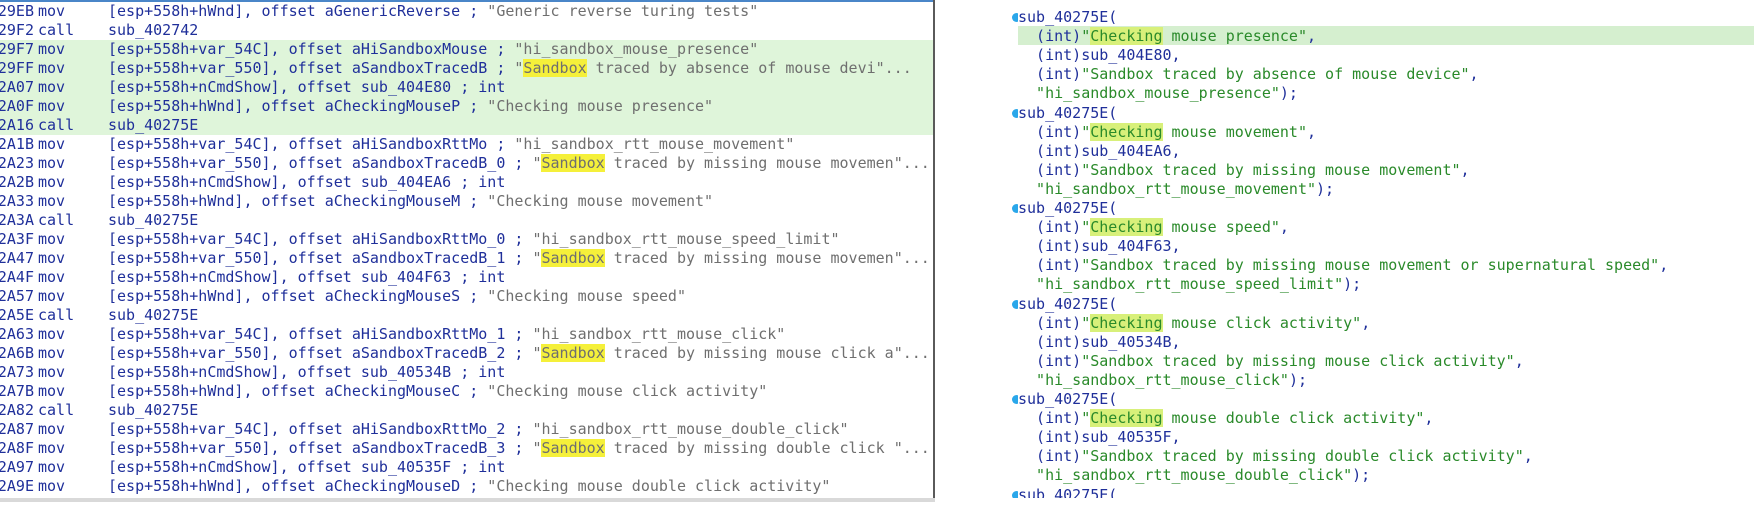 The width and height of the screenshot is (1754, 507). I want to click on bottom-scrollbar-area, so click(877, 502).